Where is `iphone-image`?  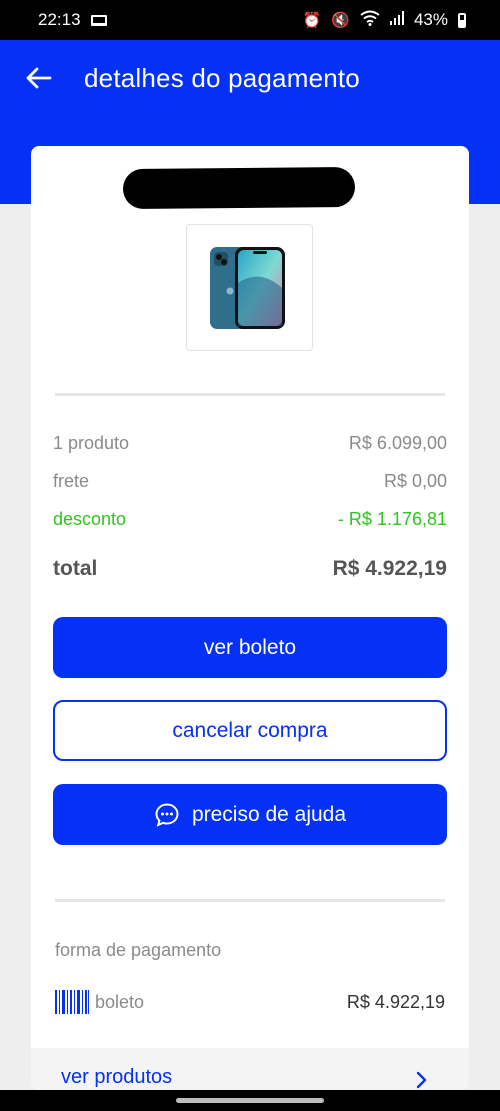 iphone-image is located at coordinates (247, 287).